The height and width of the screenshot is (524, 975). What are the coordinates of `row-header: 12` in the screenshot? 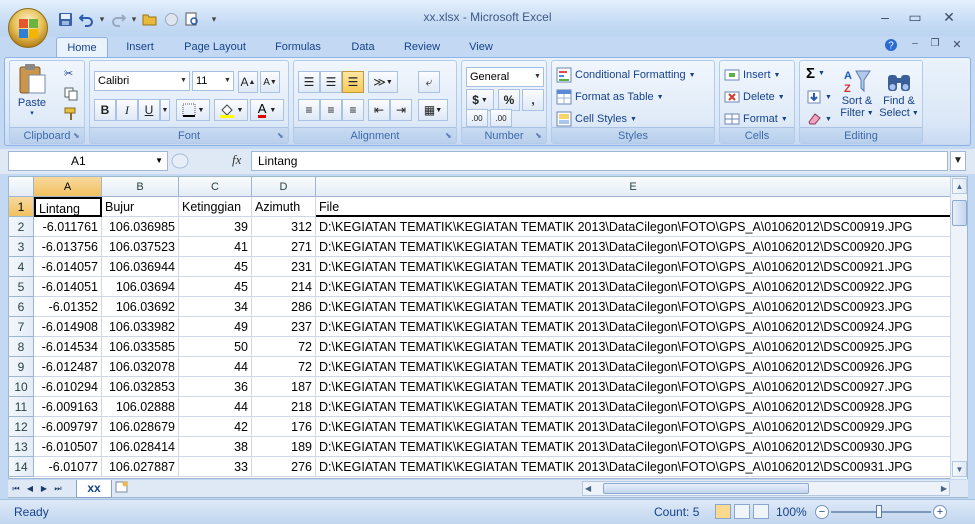 It's located at (21, 427).